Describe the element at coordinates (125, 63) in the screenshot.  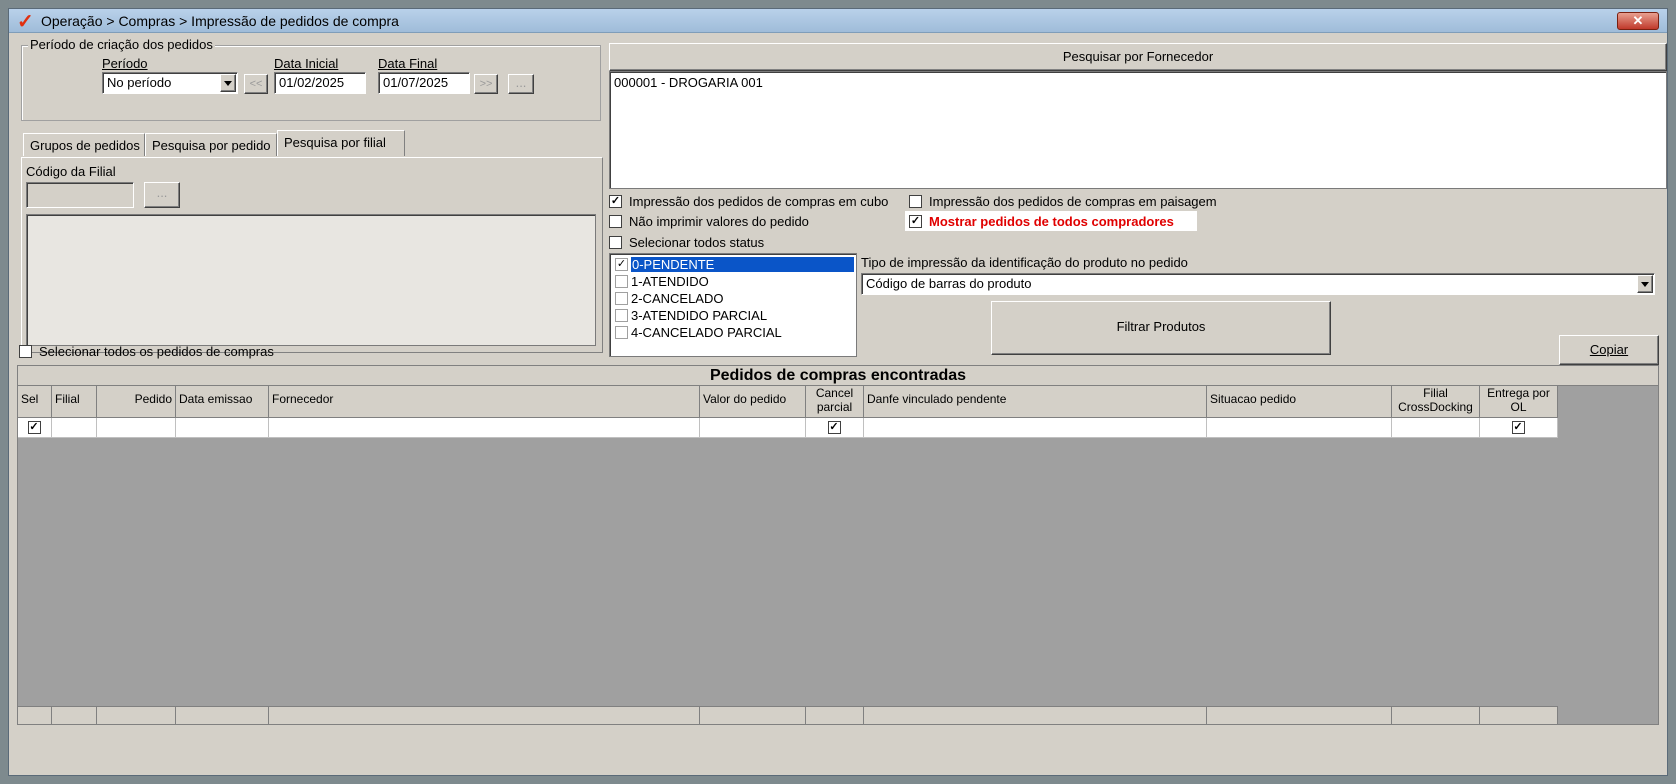
I see `period-label: Período` at that location.